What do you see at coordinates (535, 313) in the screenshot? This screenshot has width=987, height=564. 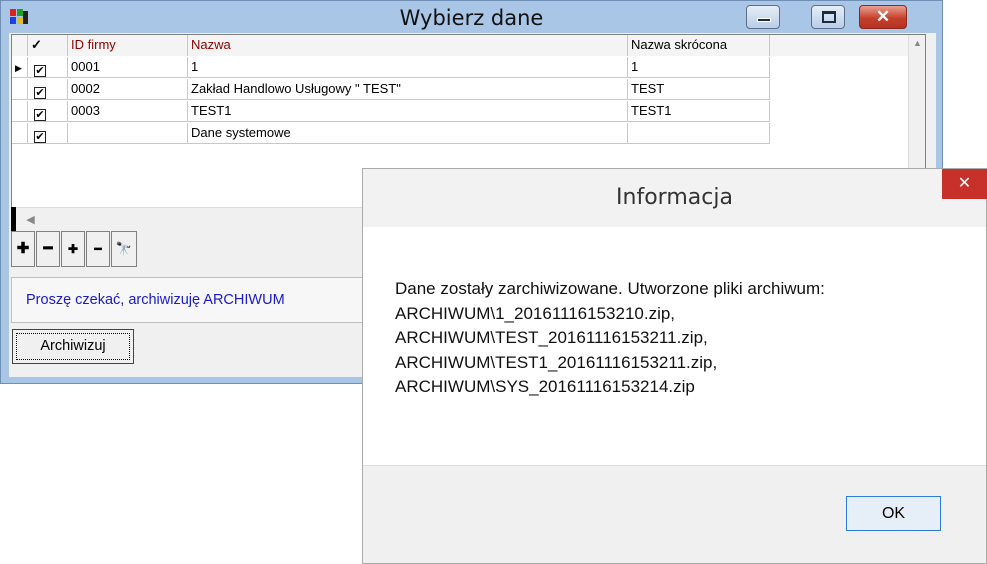 I see `message-line: ARCHIWUM\1_20161116153210.zip,` at bounding box center [535, 313].